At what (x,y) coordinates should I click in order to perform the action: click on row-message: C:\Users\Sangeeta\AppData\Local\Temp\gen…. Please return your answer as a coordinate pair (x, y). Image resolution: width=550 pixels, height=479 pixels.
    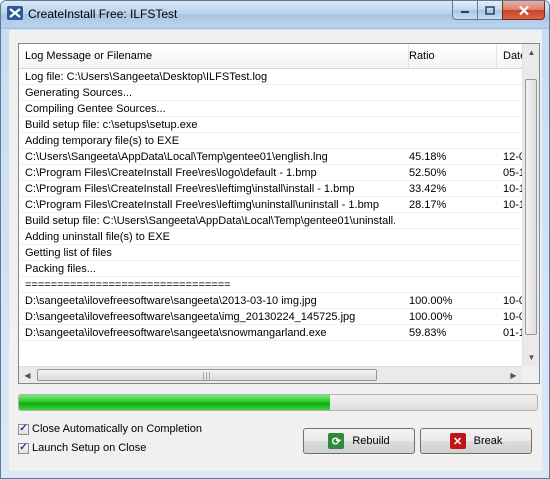
    Looking at the image, I should click on (176, 157).